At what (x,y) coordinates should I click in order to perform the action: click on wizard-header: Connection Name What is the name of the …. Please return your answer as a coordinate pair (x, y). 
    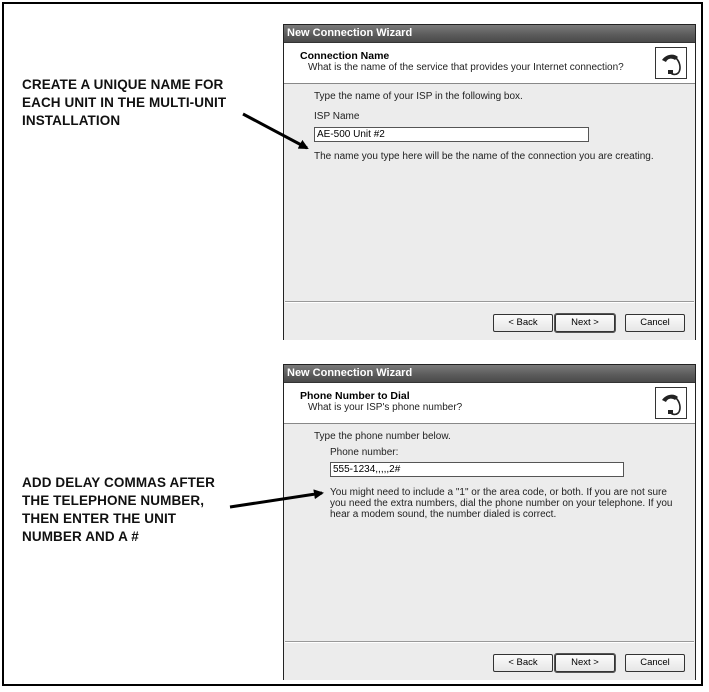
    Looking at the image, I should click on (489, 63).